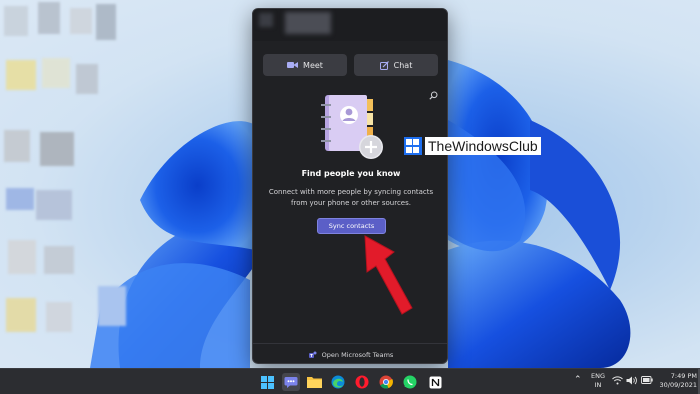  I want to click on clock-date: 30/09/2021, so click(678, 385).